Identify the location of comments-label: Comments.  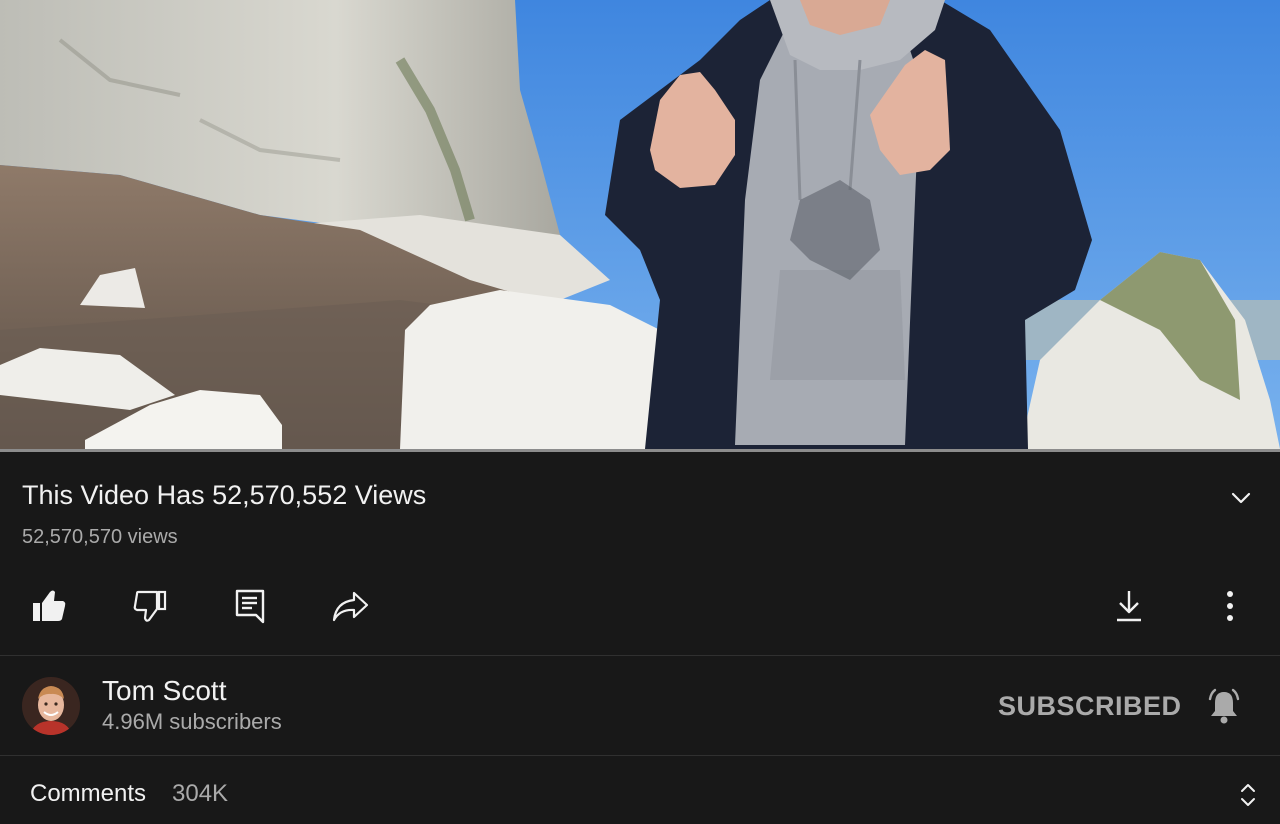
(88, 794).